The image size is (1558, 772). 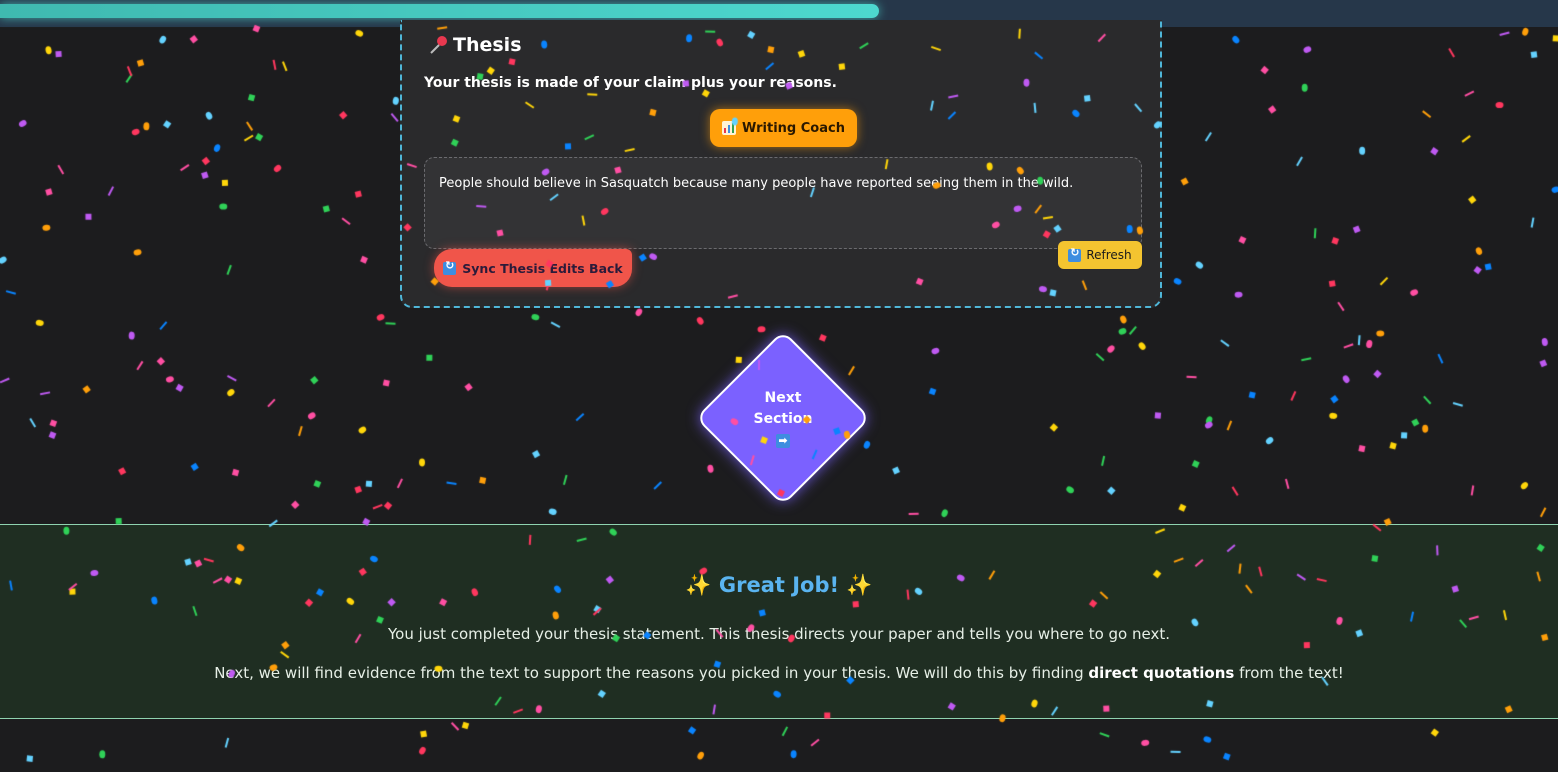 What do you see at coordinates (1109, 255) in the screenshot?
I see `refresh-label: Refresh` at bounding box center [1109, 255].